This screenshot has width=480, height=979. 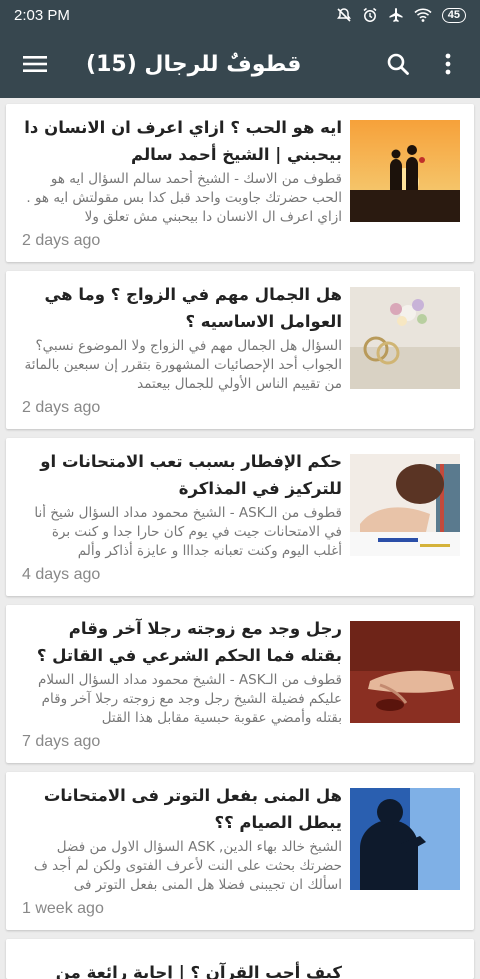 What do you see at coordinates (61, 741) in the screenshot?
I see `article-timestamp: 7 days ago` at bounding box center [61, 741].